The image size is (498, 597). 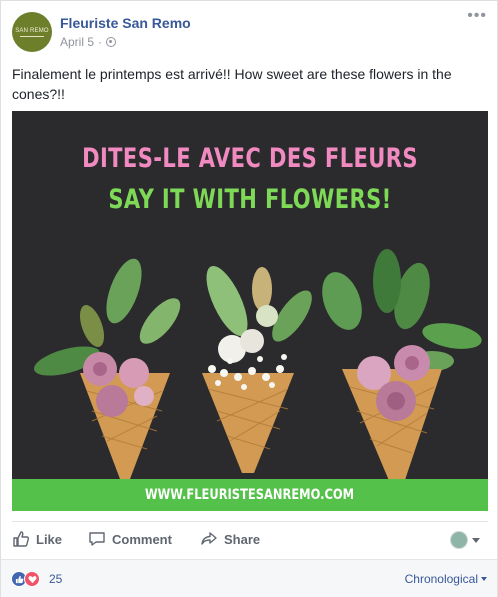 What do you see at coordinates (55, 579) in the screenshot?
I see `reaction-count: 25` at bounding box center [55, 579].